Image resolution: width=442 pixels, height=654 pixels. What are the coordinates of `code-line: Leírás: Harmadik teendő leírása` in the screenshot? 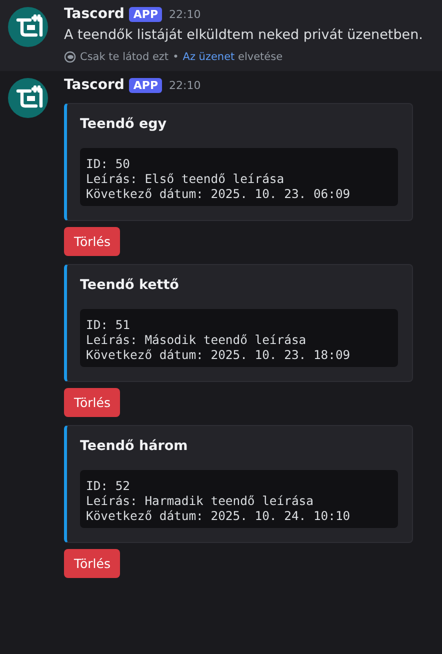 It's located at (200, 501).